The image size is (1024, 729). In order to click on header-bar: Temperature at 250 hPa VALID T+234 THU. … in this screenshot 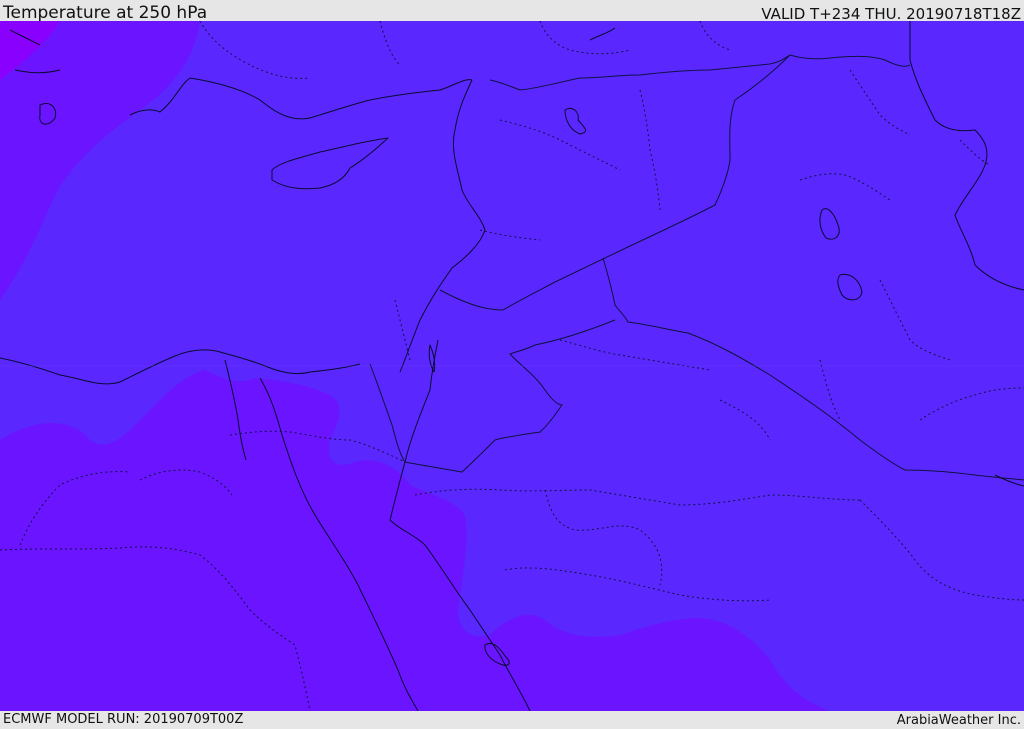, I will do `click(512, 11)`.